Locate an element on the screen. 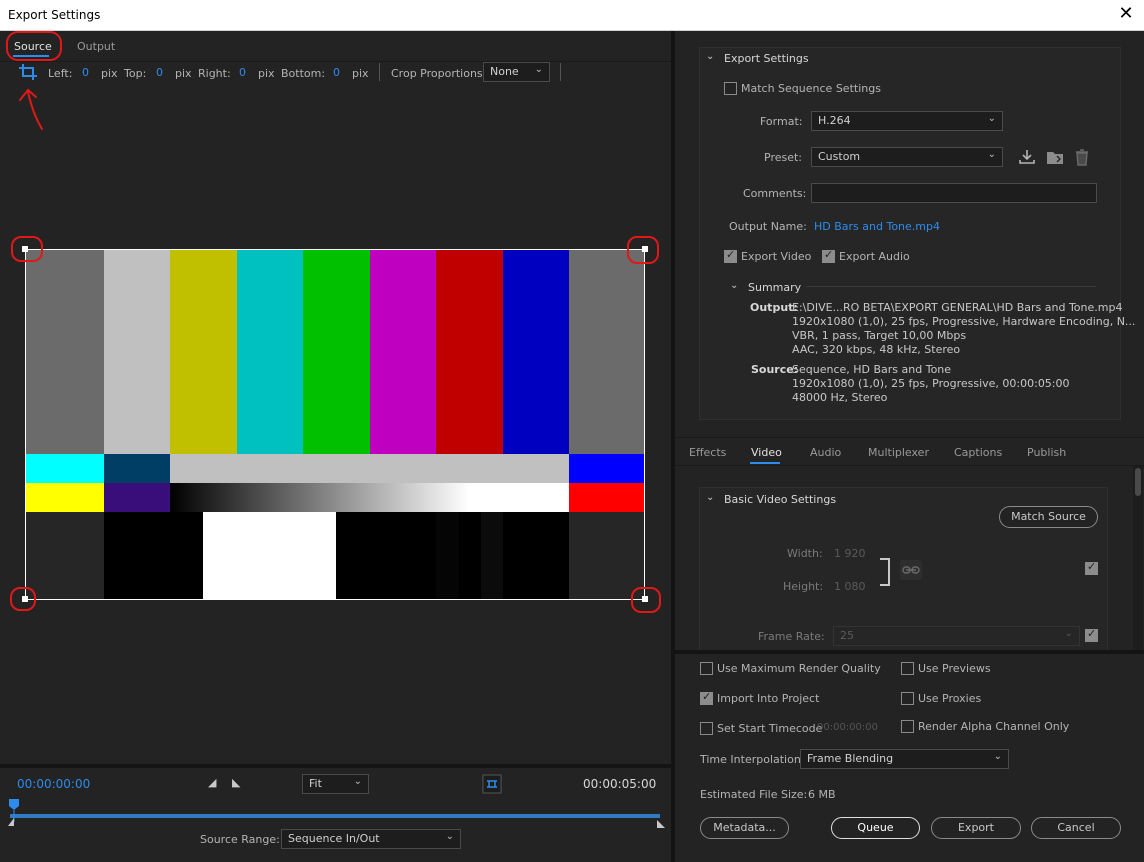 This screenshot has width=1144, height=862. width-value: 1 920 is located at coordinates (850, 553).